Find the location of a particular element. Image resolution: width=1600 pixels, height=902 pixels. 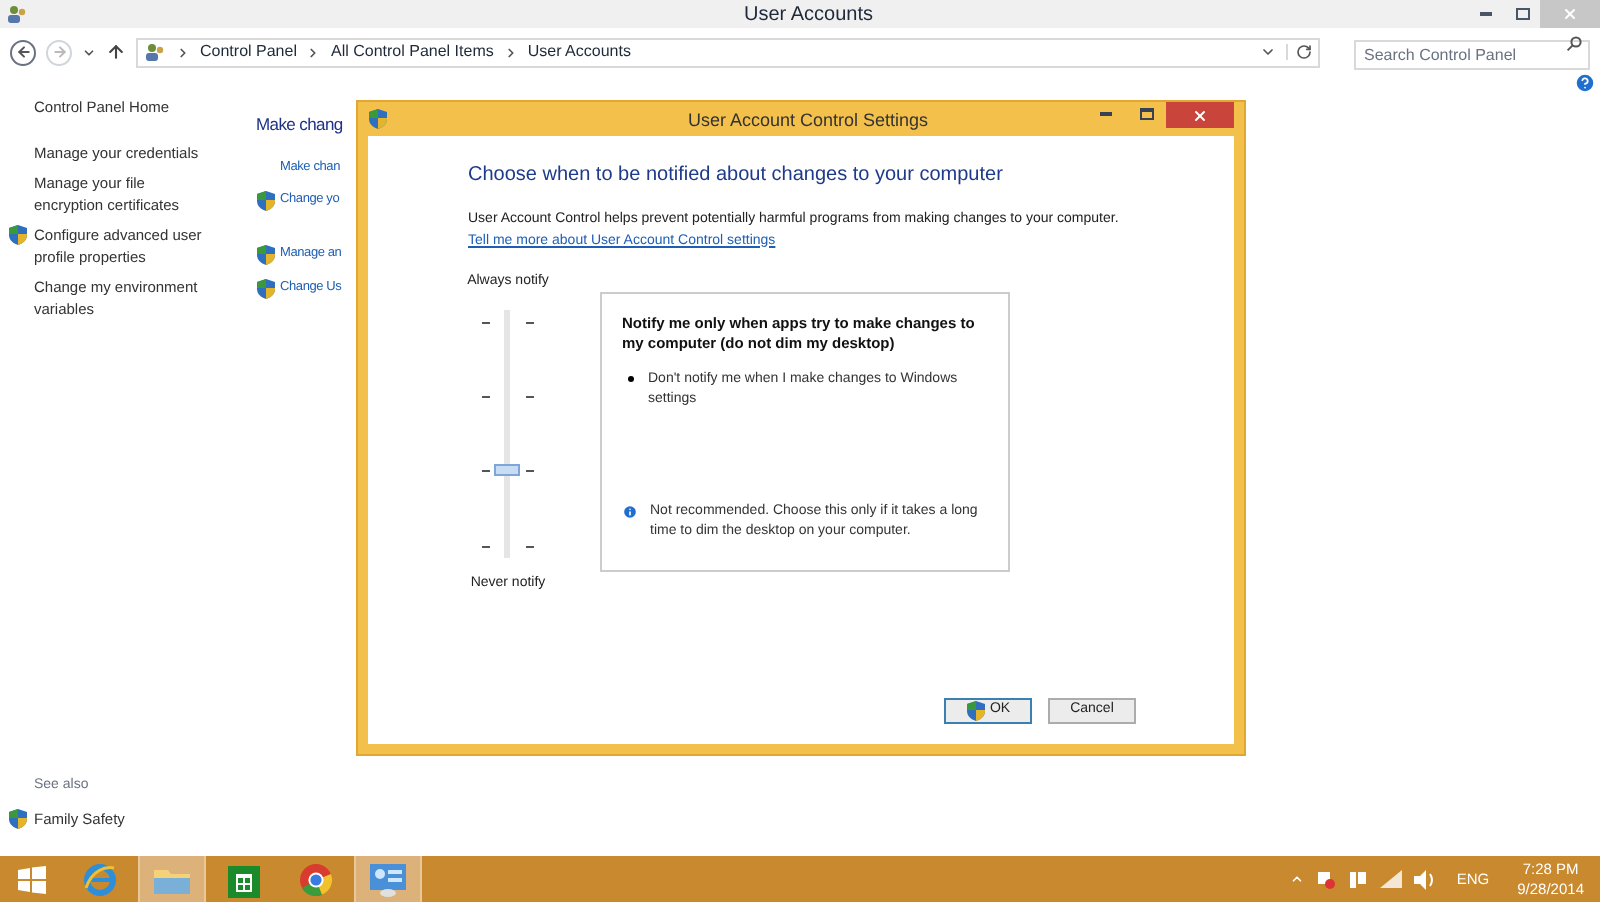

control-panel-icon is located at coordinates (388, 879).